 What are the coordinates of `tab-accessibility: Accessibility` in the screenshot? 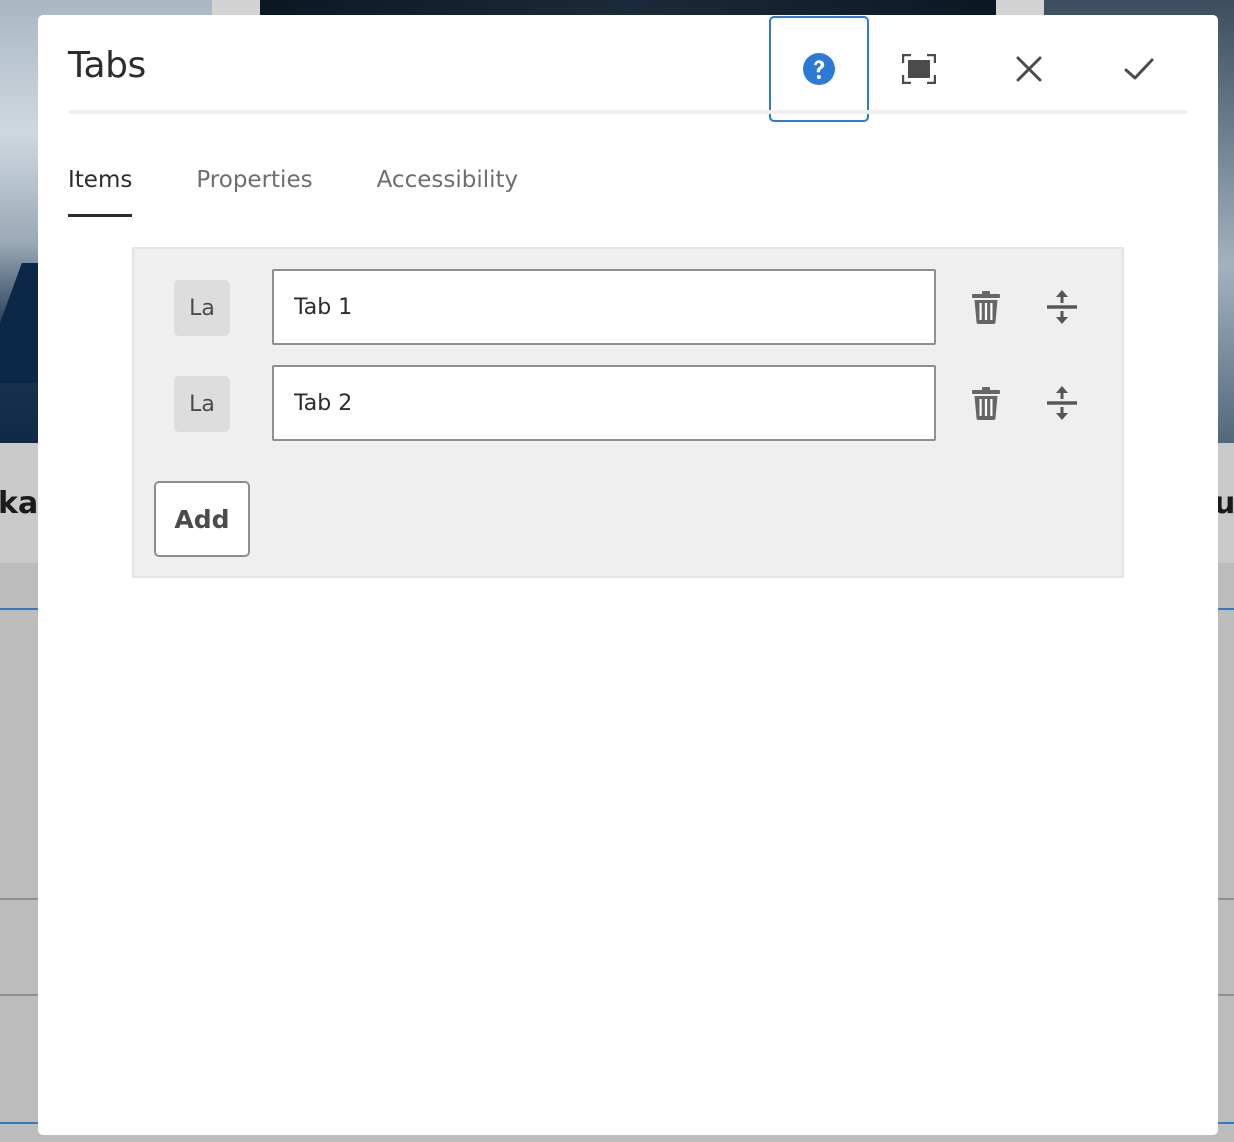 It's located at (448, 190).